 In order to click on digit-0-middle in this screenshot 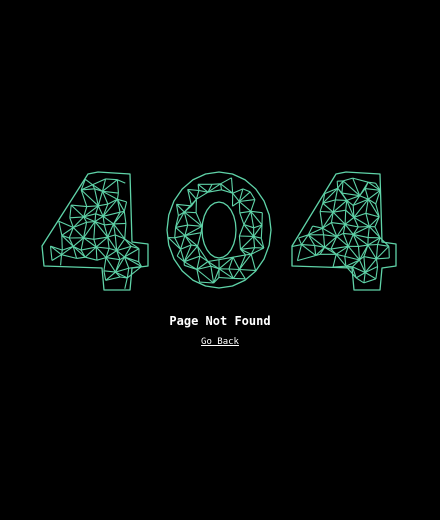, I will do `click(219, 230)`.